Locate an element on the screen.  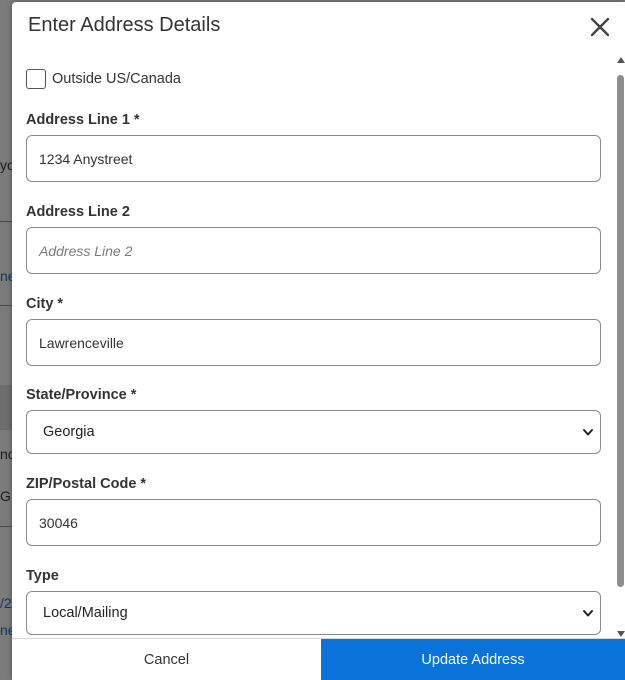
zip-postal-code-input: 30046 is located at coordinates (313, 522).